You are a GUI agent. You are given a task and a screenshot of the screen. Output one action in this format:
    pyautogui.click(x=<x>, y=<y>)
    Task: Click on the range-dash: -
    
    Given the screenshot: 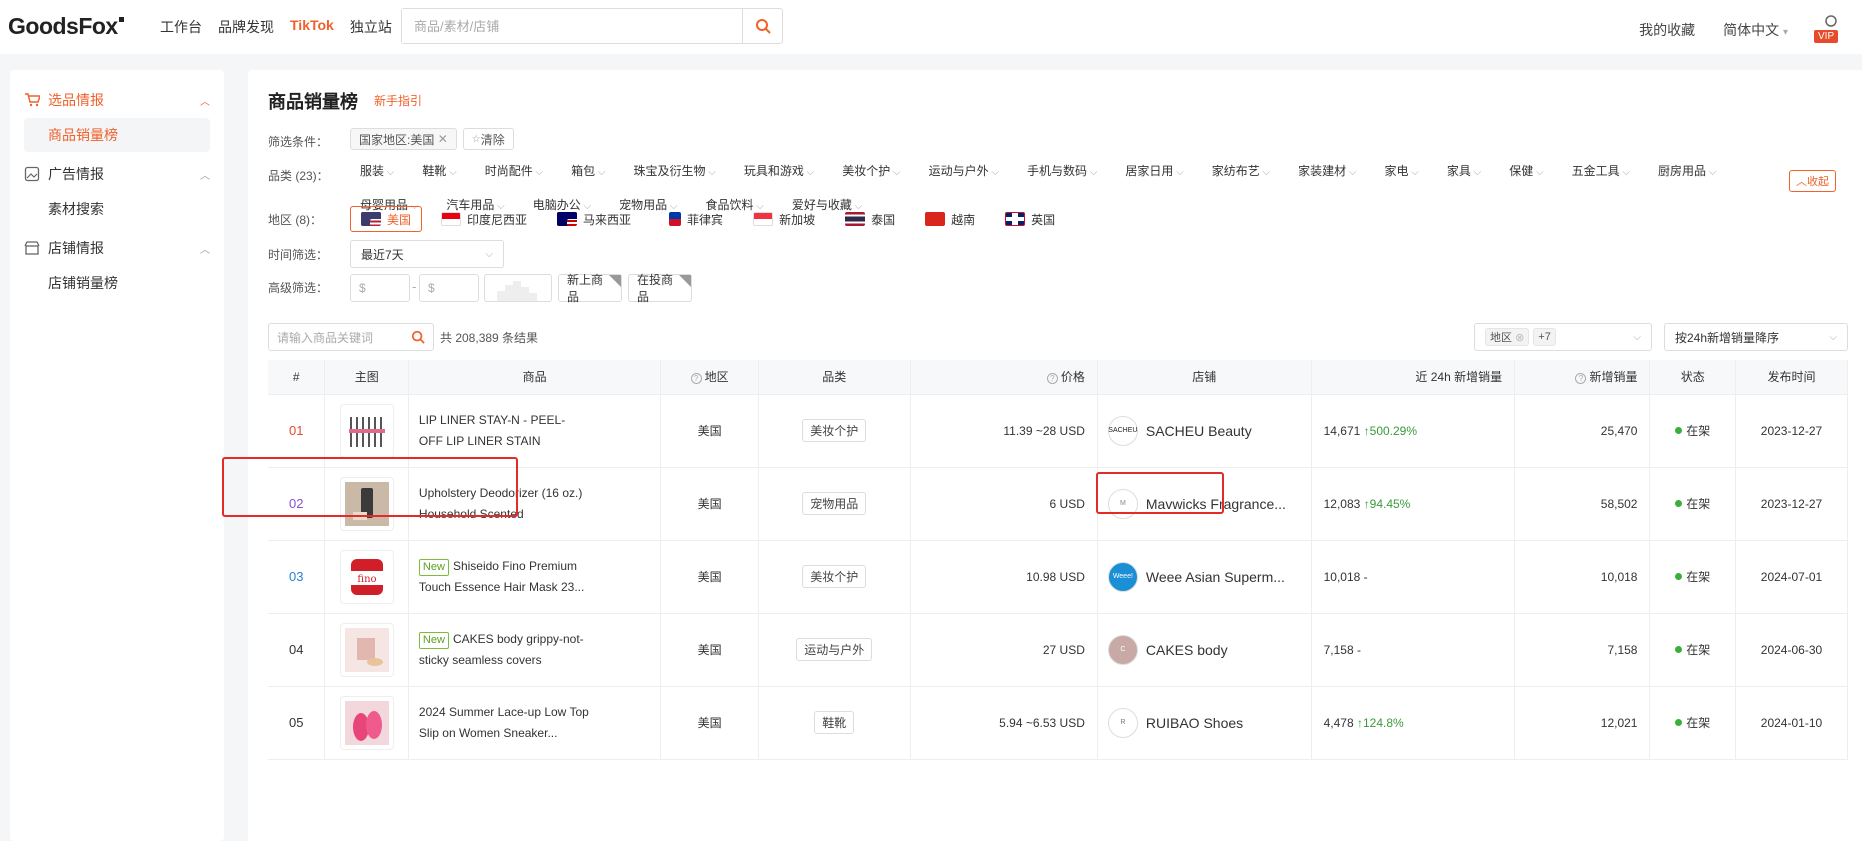 What is the action you would take?
    pyautogui.click(x=414, y=286)
    